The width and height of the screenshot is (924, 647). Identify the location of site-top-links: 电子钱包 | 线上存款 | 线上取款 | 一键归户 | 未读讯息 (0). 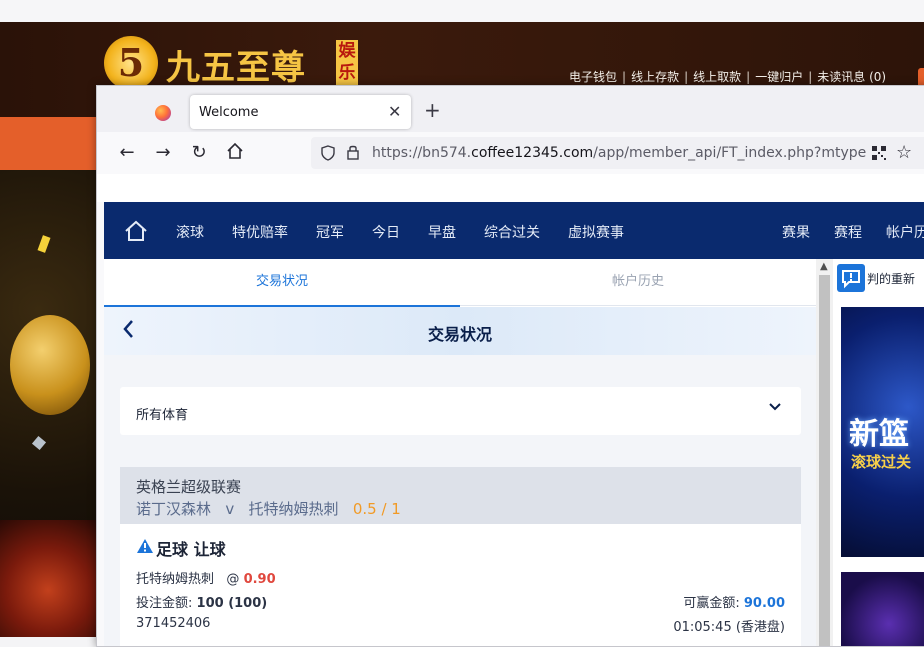
(728, 77).